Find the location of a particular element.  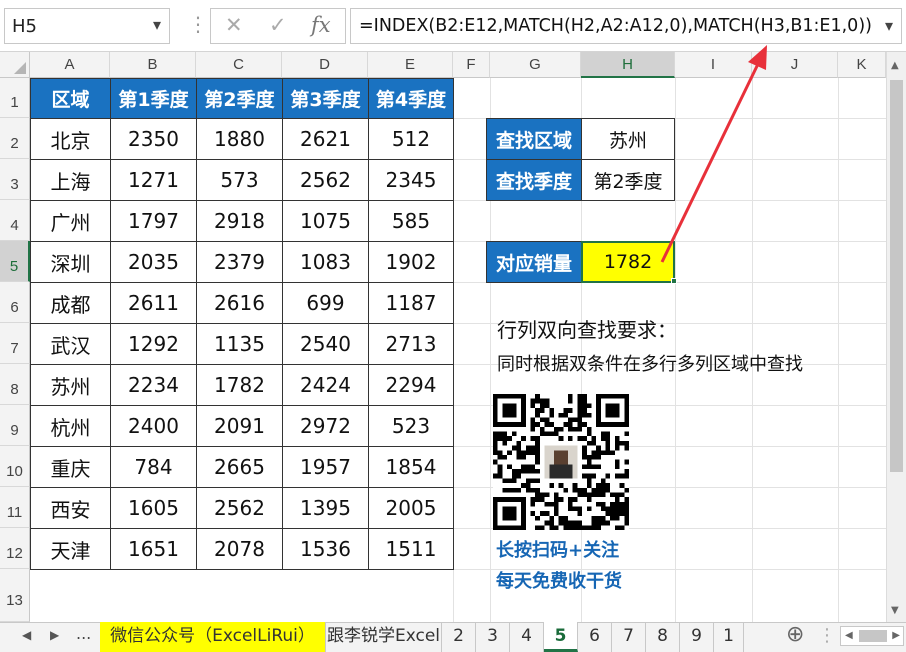

hscroll-thumb is located at coordinates (873, 636).